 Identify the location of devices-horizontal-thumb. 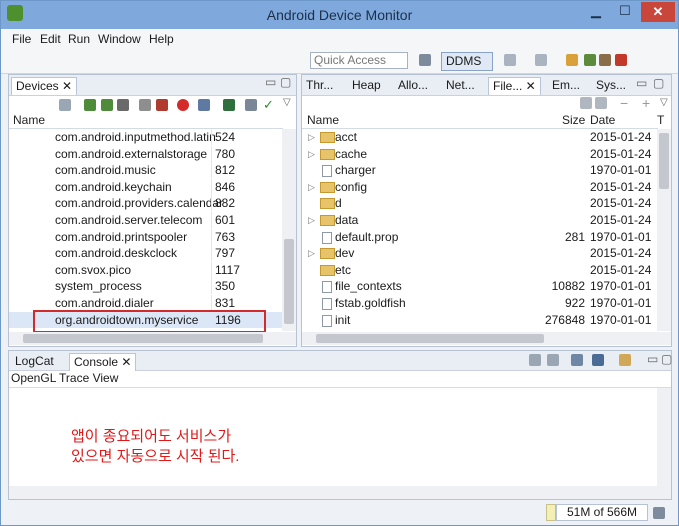
(143, 338).